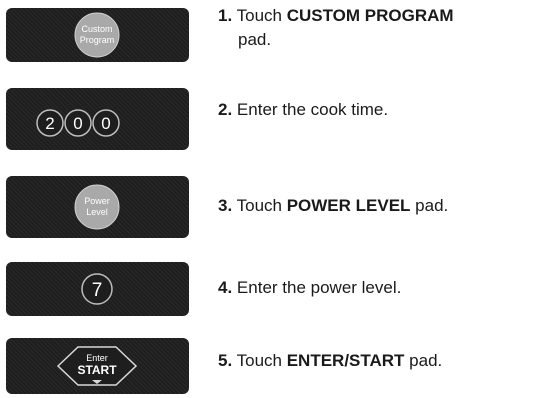  I want to click on power-level-button-icon: Power Level, so click(97, 207).